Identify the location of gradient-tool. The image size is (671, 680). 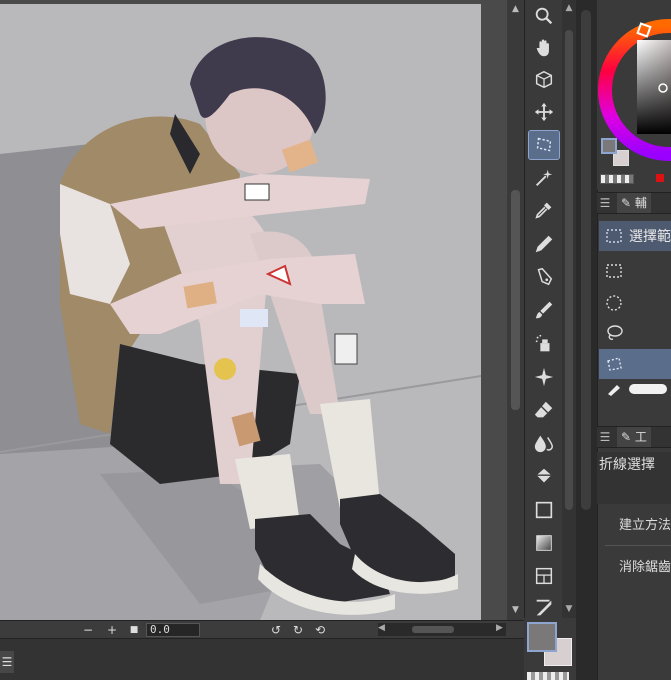
(544, 543).